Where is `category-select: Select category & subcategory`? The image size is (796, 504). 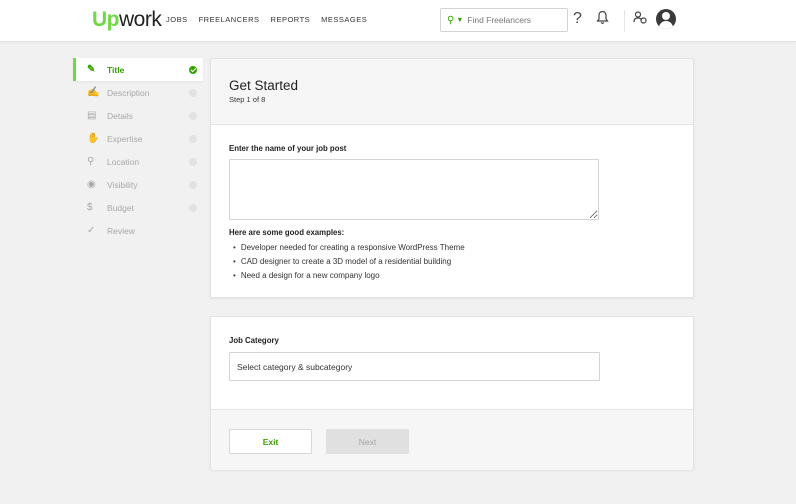
category-select: Select category & subcategory is located at coordinates (414, 366).